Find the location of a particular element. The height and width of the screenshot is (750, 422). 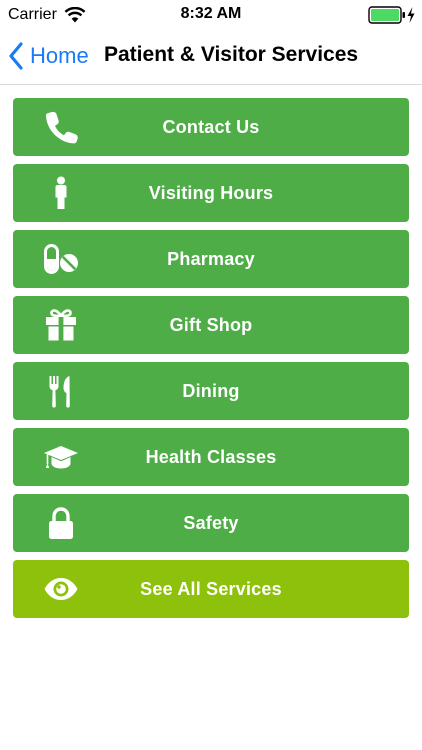

health-classes-label: Health Classes is located at coordinates (211, 456).